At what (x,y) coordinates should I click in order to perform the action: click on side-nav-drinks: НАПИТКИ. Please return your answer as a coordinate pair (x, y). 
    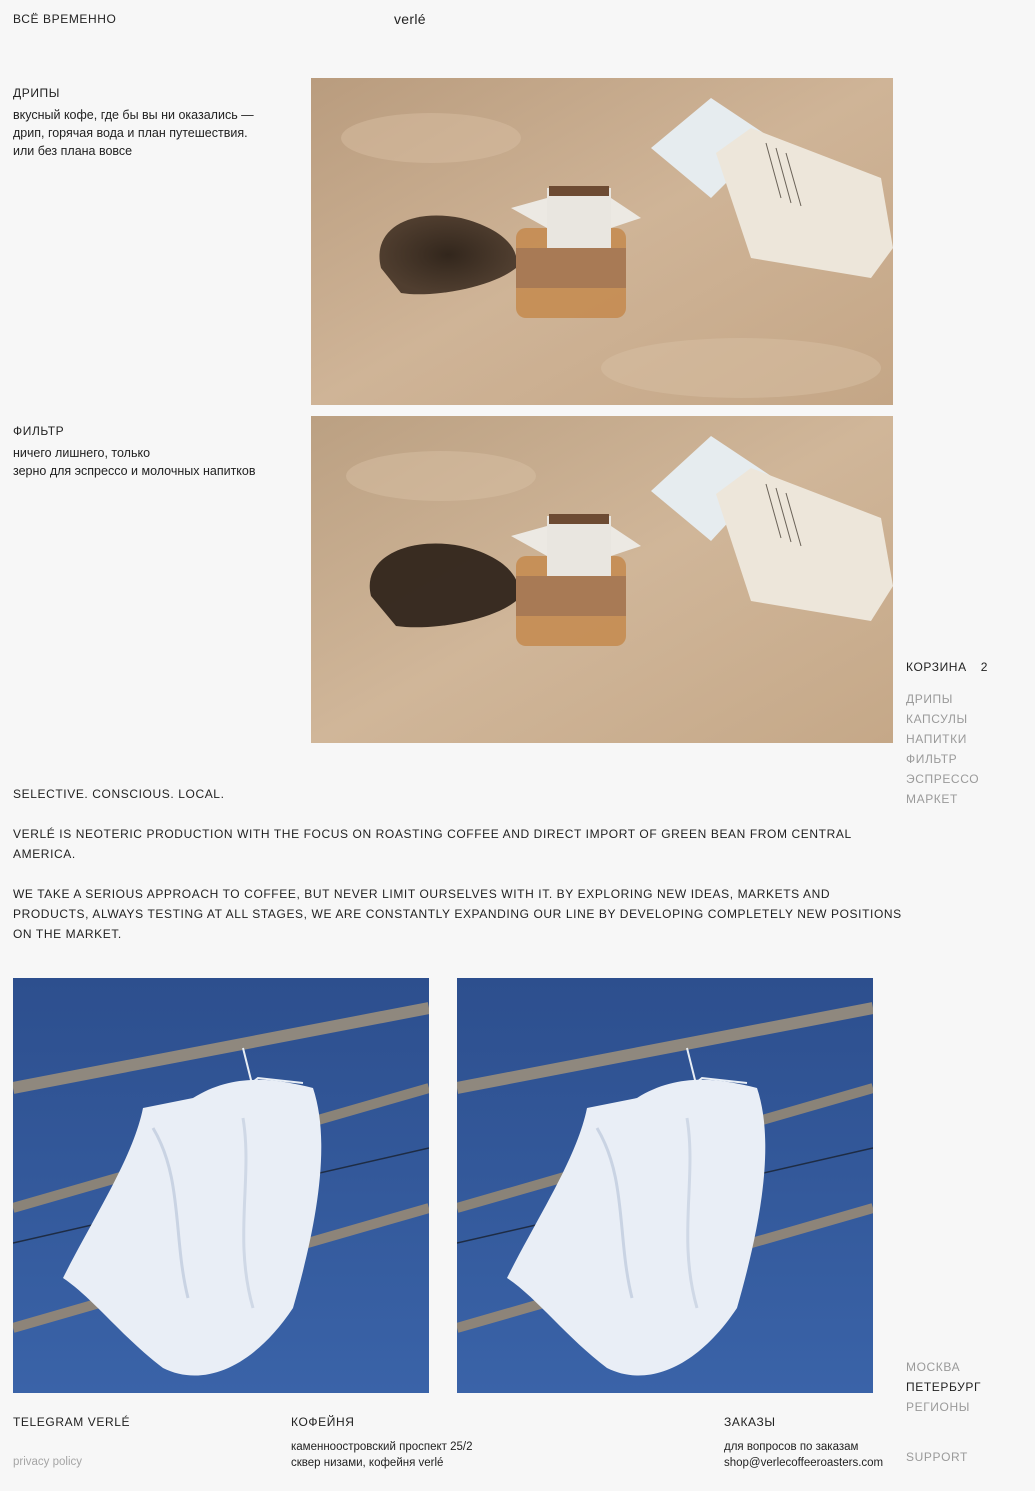
    Looking at the image, I should click on (942, 742).